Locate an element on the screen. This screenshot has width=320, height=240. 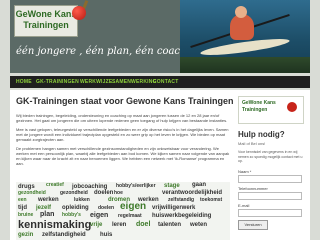
photo-shore is located at coordinates (245, 65).